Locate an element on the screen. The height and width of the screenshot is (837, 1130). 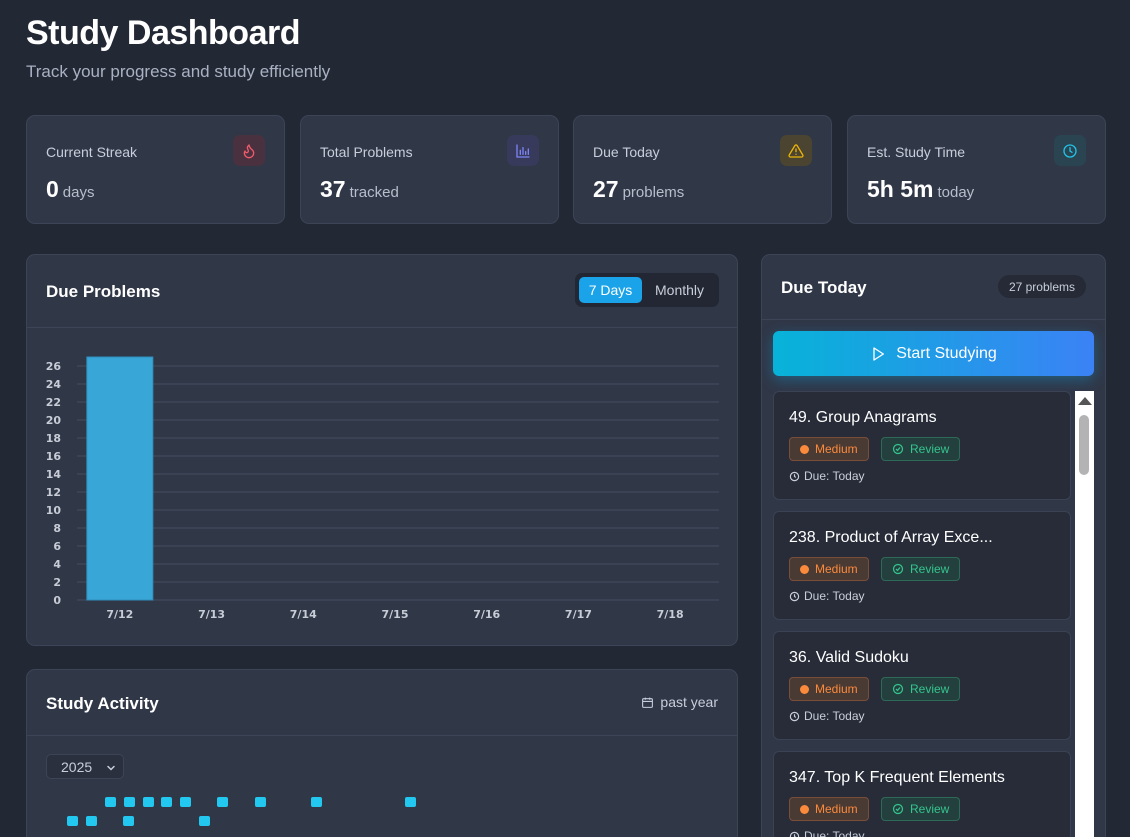
stat-label: Current Streak is located at coordinates (92, 152).